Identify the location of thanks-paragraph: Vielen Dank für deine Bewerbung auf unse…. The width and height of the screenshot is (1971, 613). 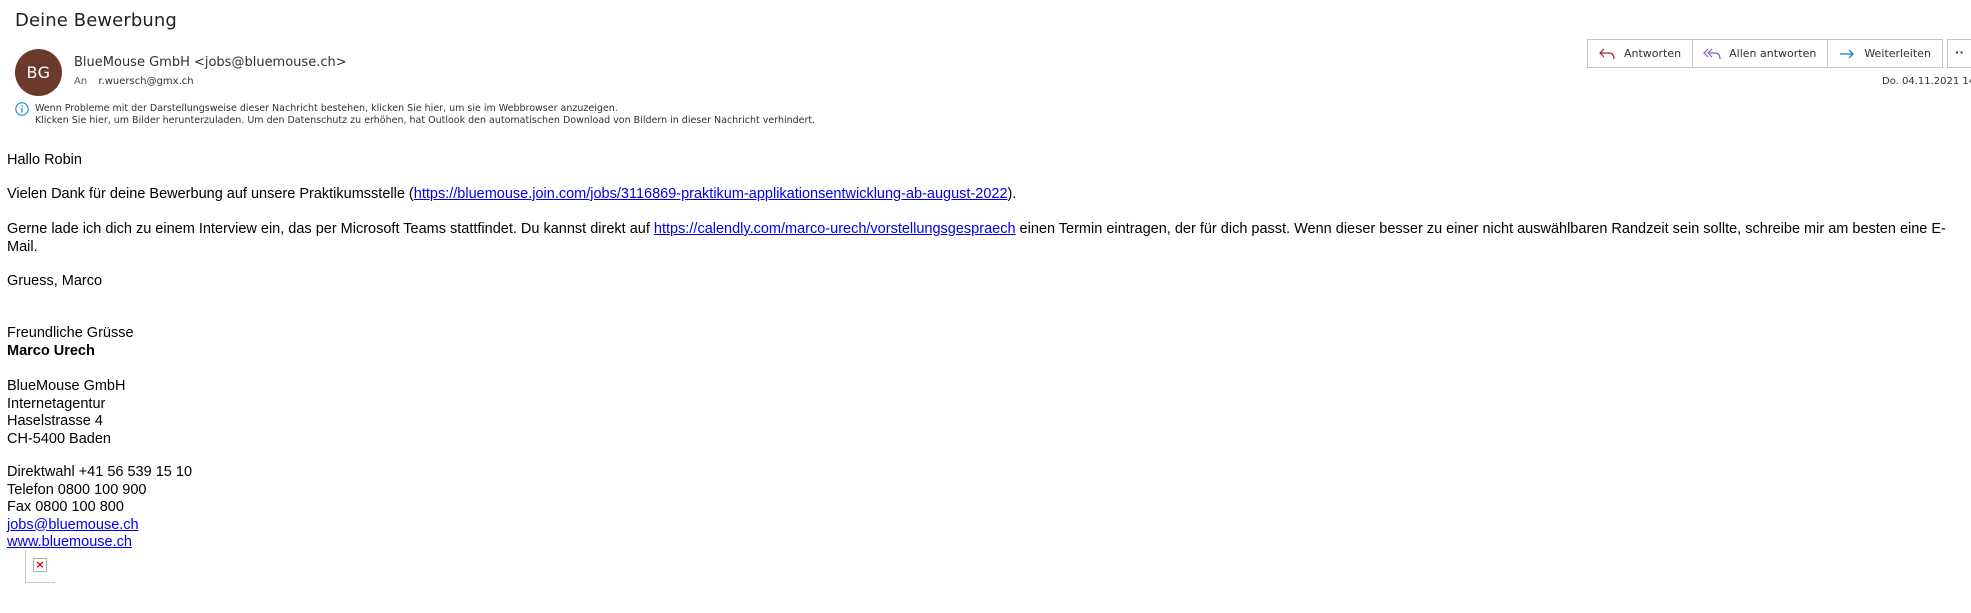
(511, 195).